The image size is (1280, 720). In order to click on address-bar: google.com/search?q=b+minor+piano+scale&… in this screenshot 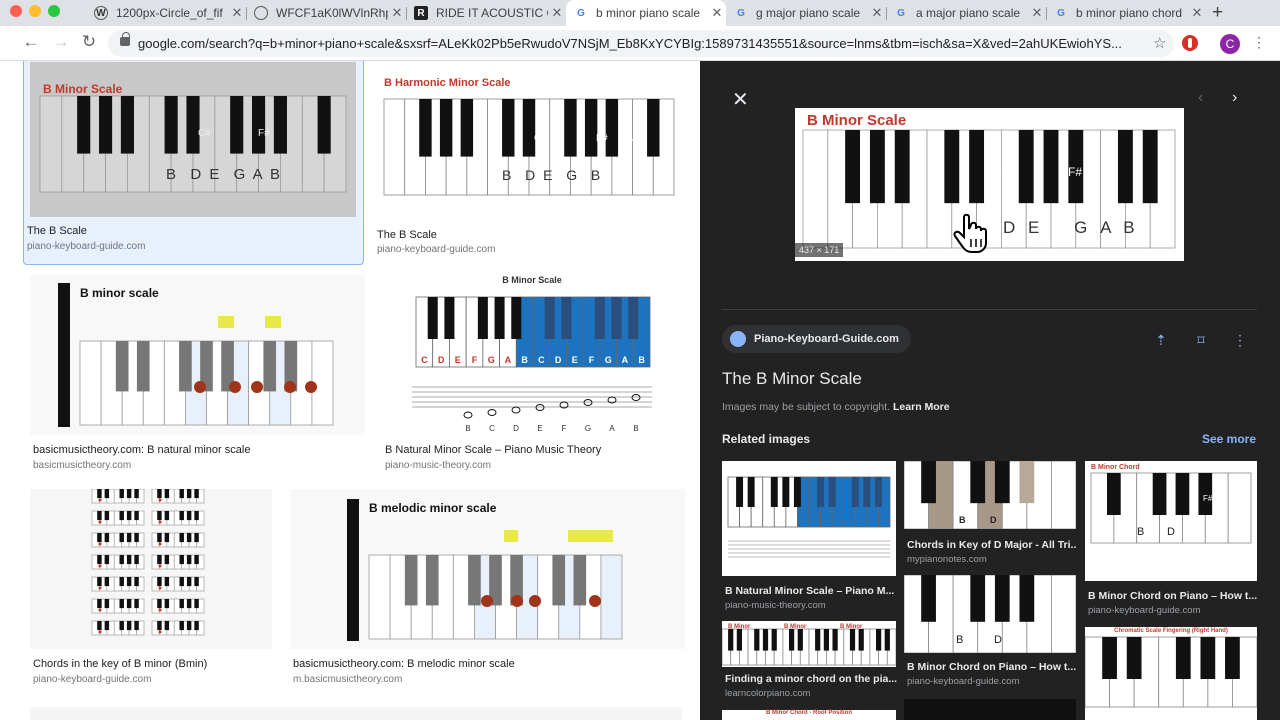, I will do `click(641, 43)`.